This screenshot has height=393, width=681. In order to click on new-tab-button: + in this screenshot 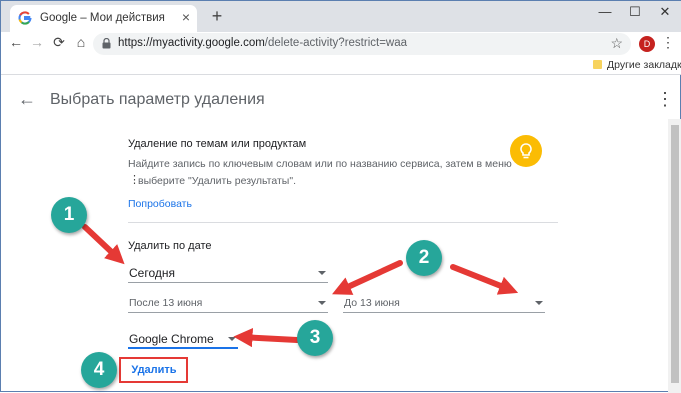, I will do `click(217, 16)`.